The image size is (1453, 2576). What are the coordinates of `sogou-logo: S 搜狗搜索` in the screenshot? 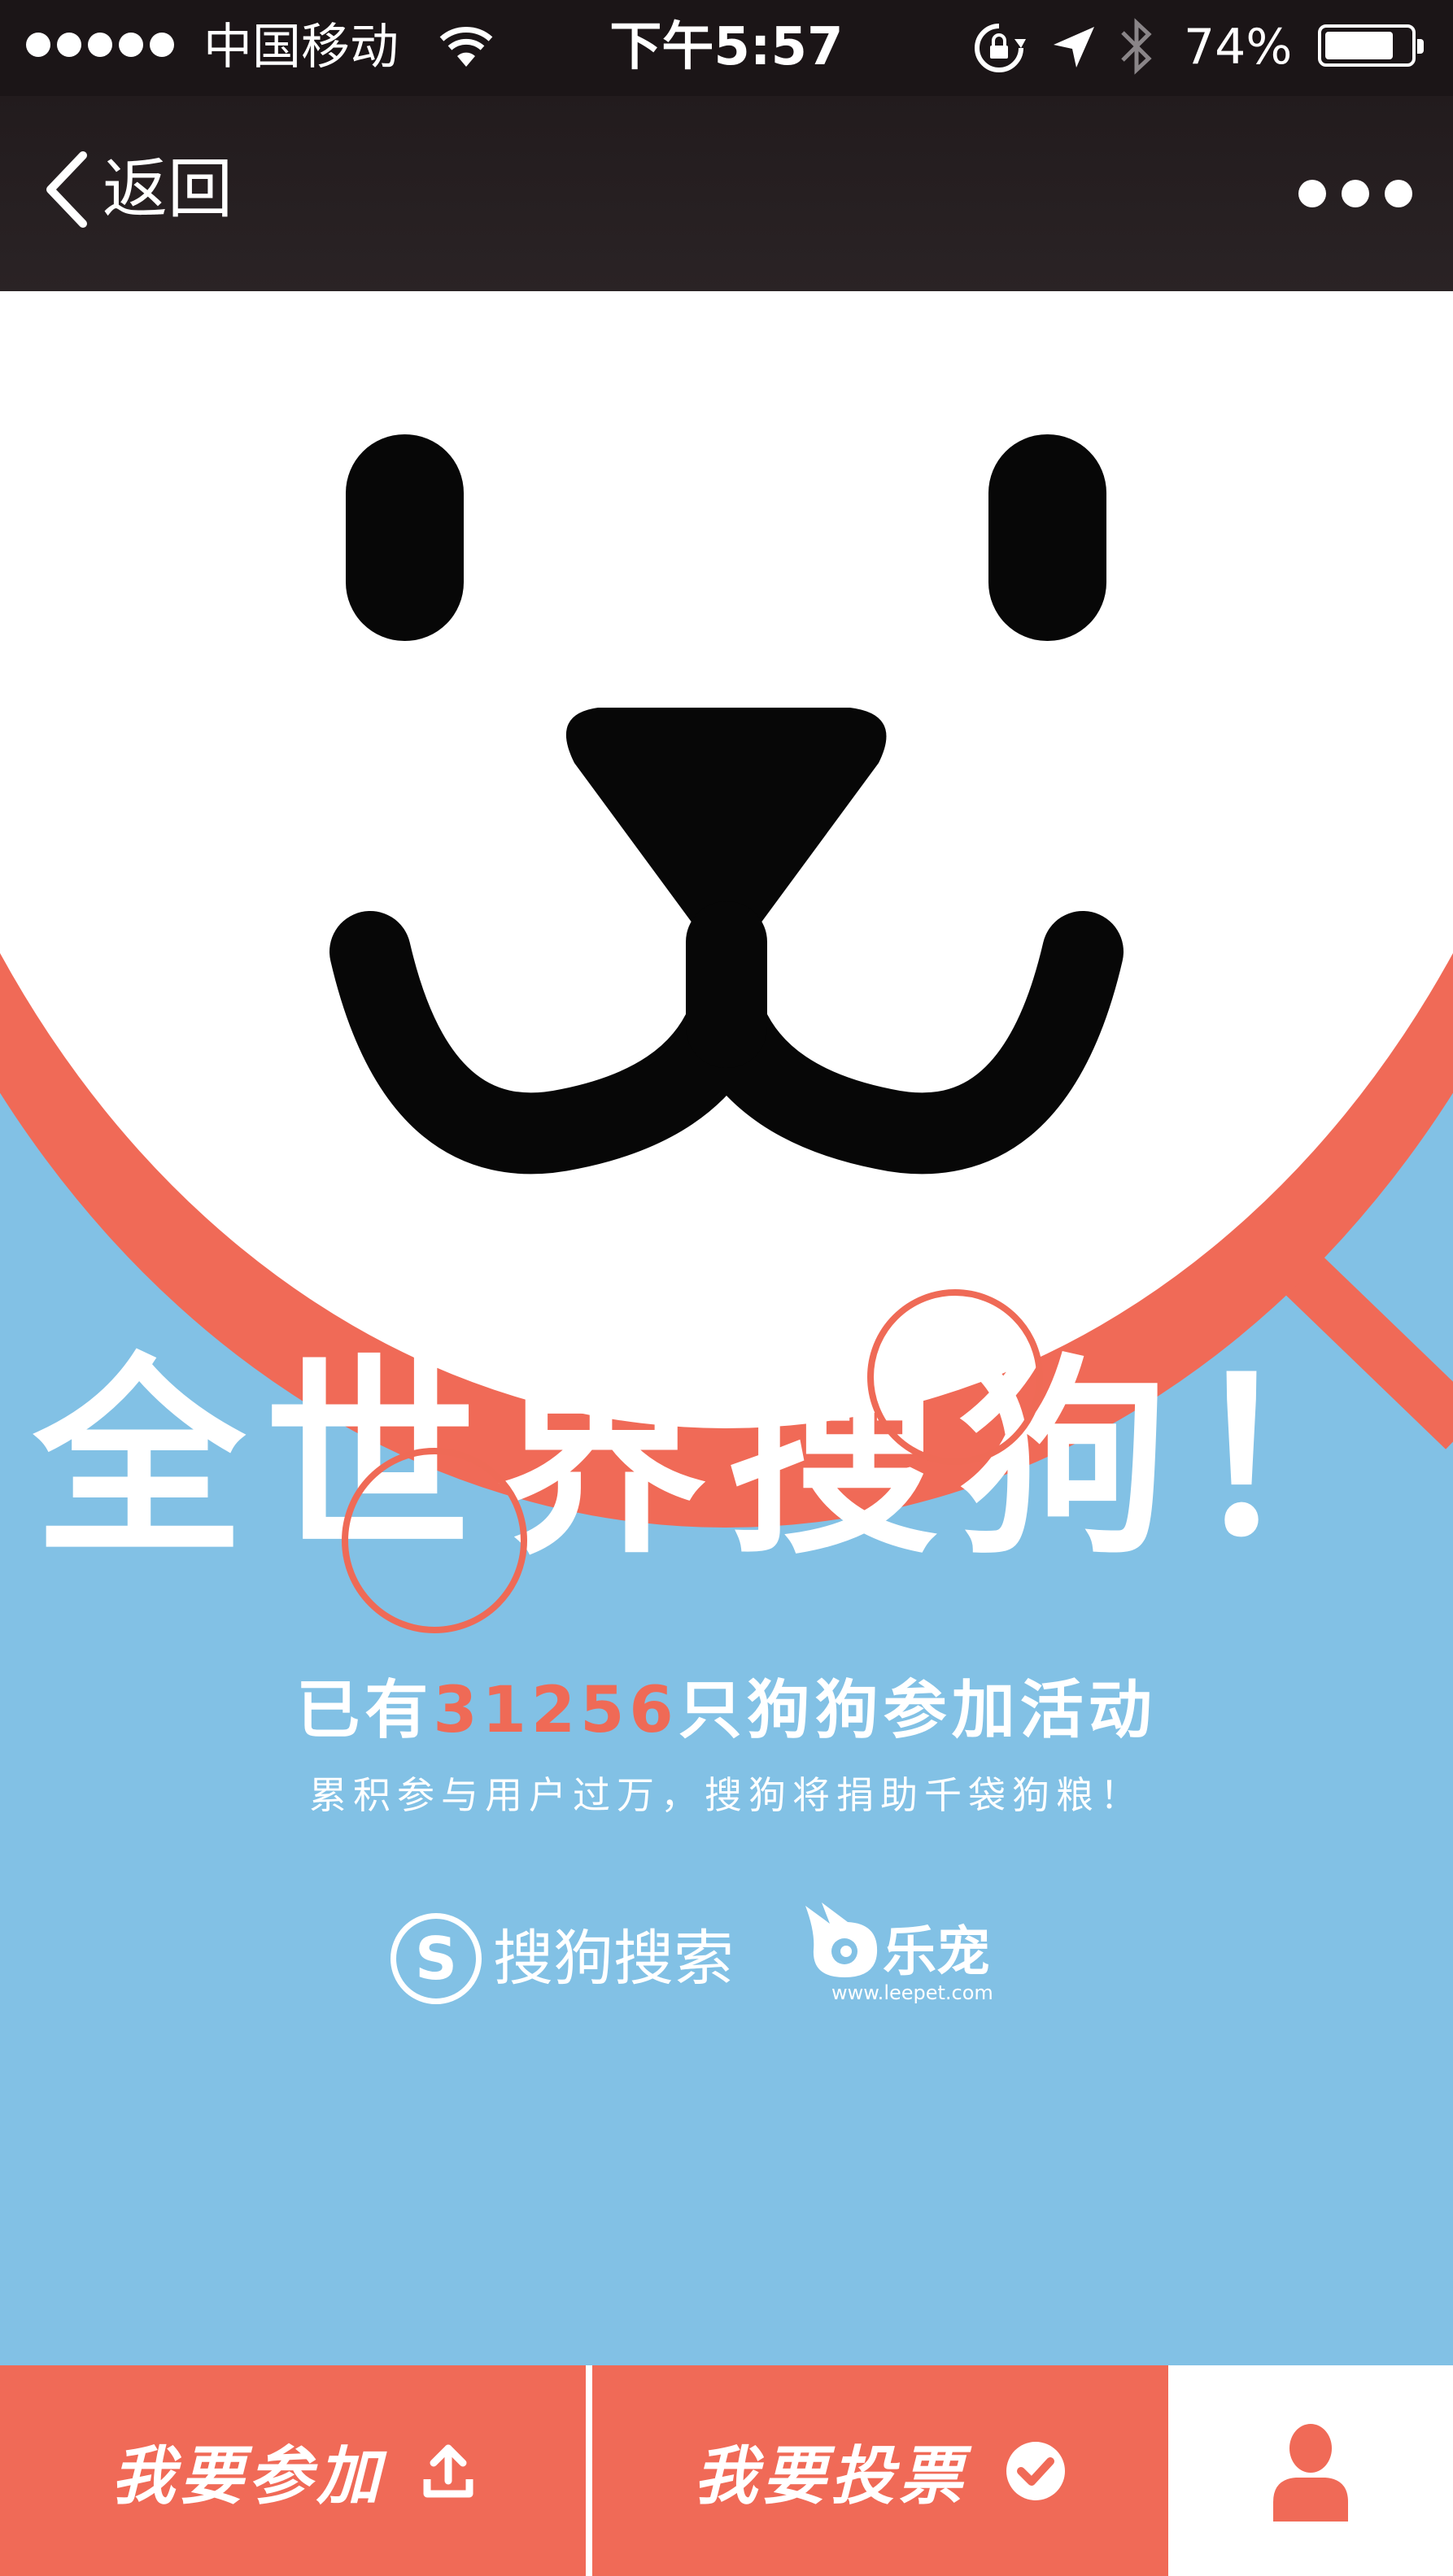 It's located at (562, 1958).